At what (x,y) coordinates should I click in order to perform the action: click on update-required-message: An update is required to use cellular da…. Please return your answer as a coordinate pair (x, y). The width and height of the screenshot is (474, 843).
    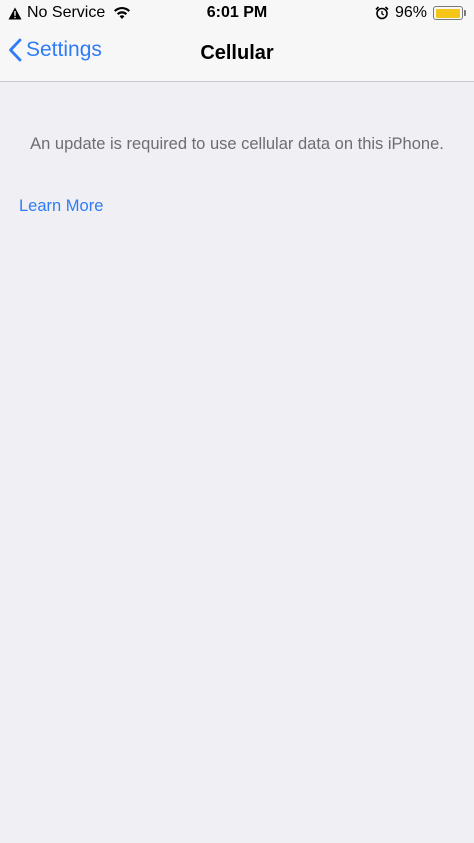
    Looking at the image, I should click on (237, 144).